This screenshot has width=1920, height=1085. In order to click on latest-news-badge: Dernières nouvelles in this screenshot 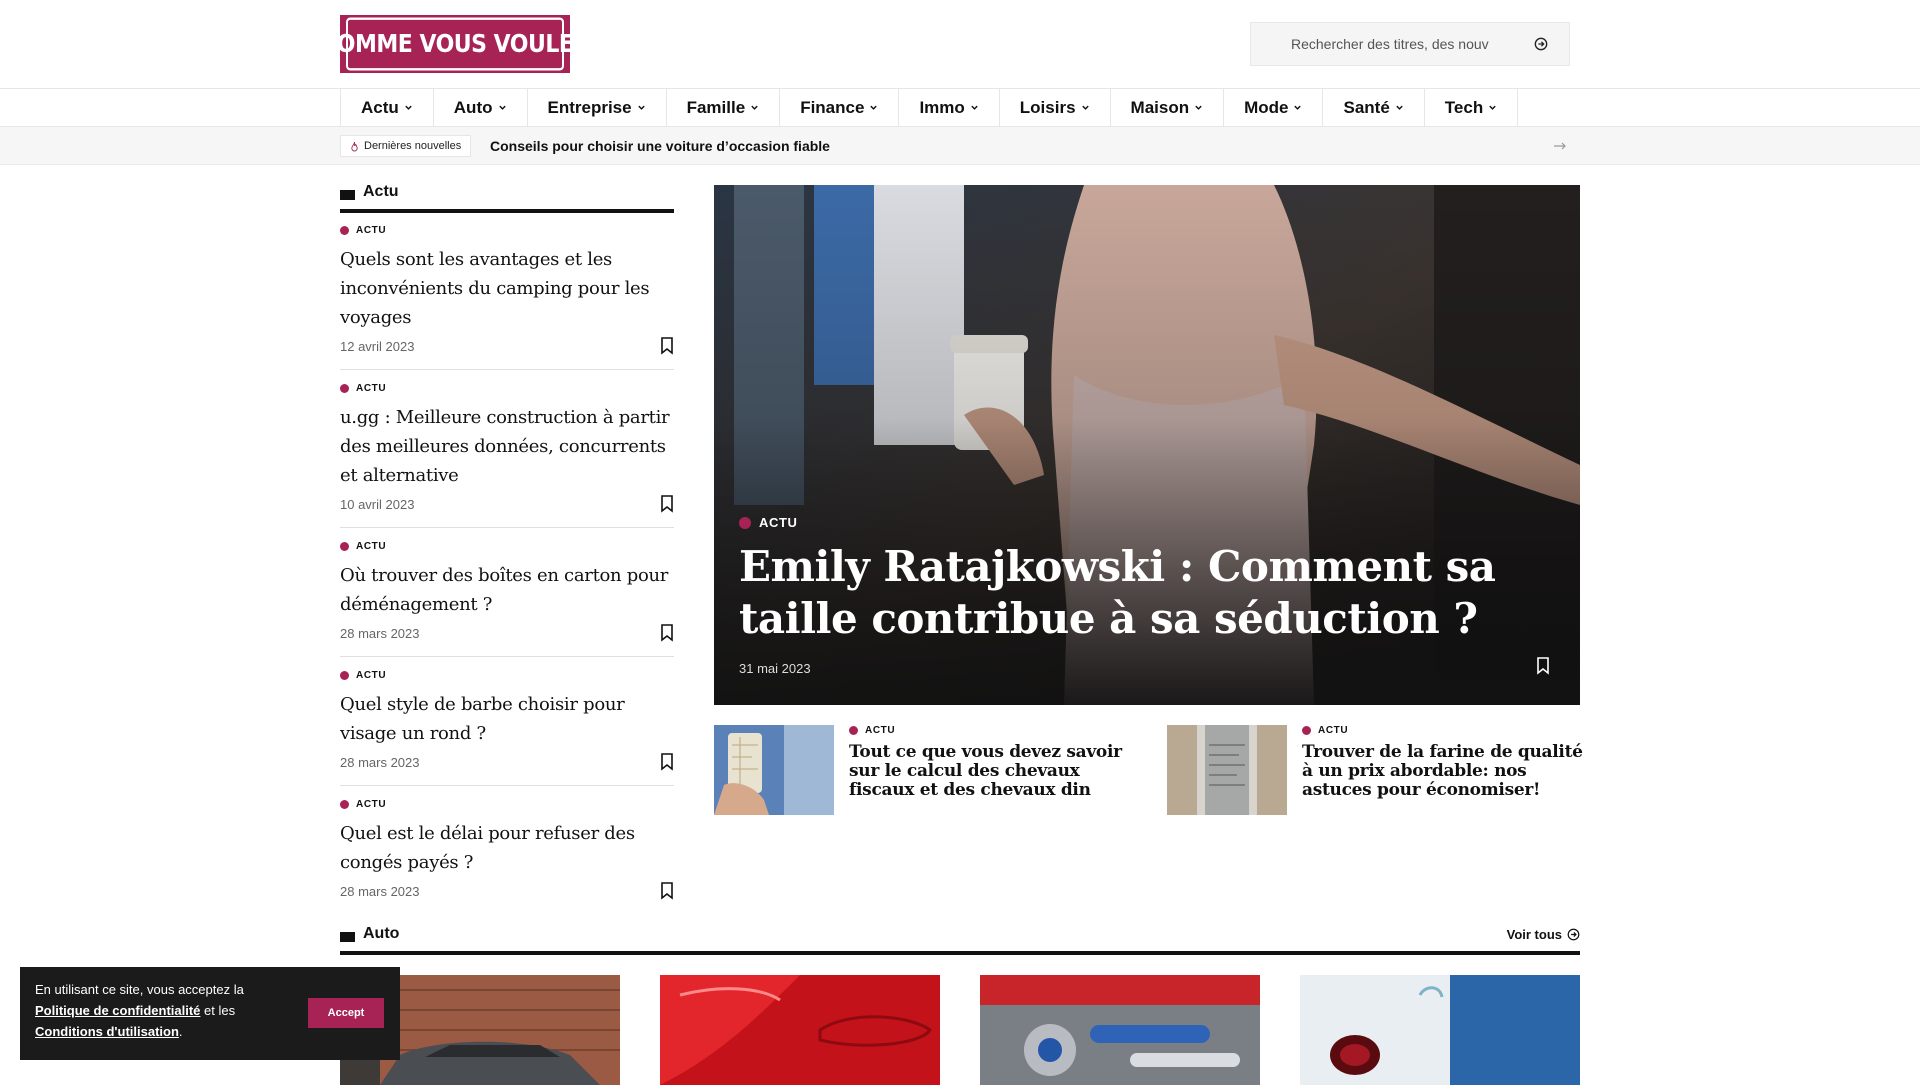, I will do `click(406, 146)`.